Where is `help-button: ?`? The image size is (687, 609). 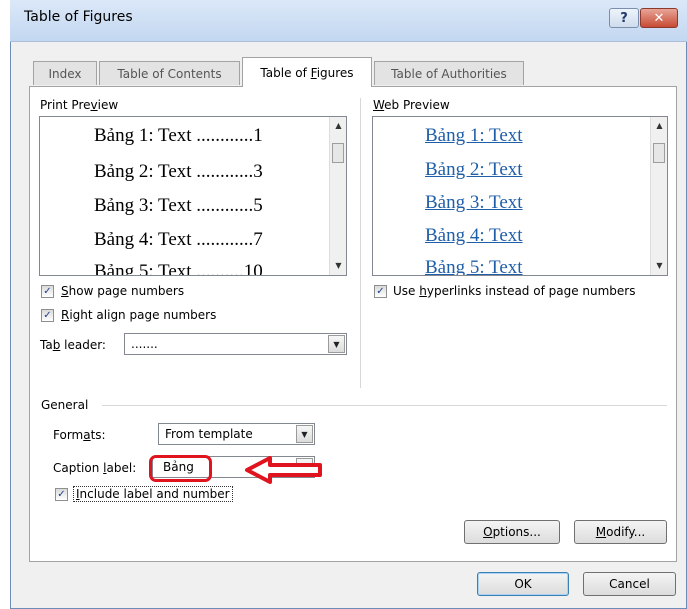 help-button: ? is located at coordinates (624, 18).